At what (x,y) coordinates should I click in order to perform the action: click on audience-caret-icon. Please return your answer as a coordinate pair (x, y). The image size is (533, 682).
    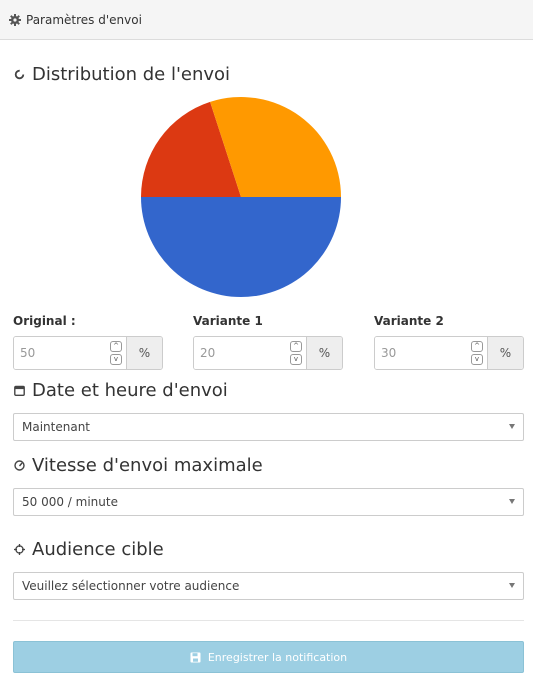
    Looking at the image, I should click on (512, 585).